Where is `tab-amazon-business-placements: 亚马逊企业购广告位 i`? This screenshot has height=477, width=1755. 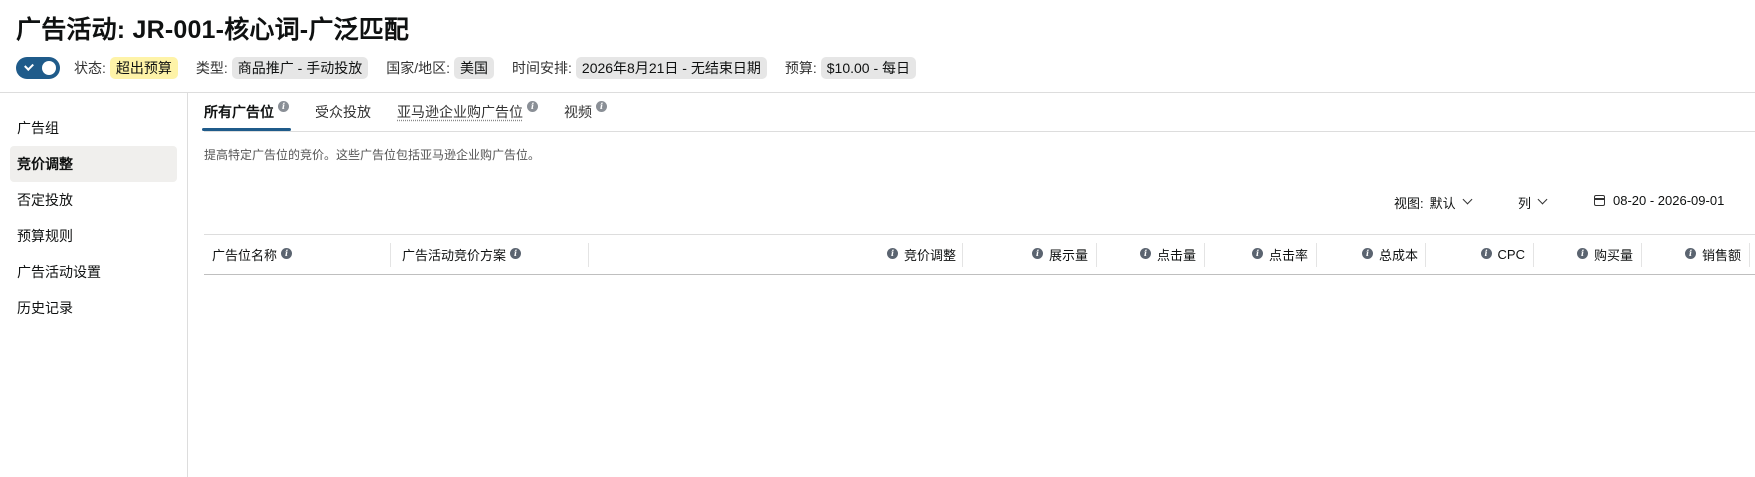 tab-amazon-business-placements: 亚马逊企业购广告位 i is located at coordinates (467, 116).